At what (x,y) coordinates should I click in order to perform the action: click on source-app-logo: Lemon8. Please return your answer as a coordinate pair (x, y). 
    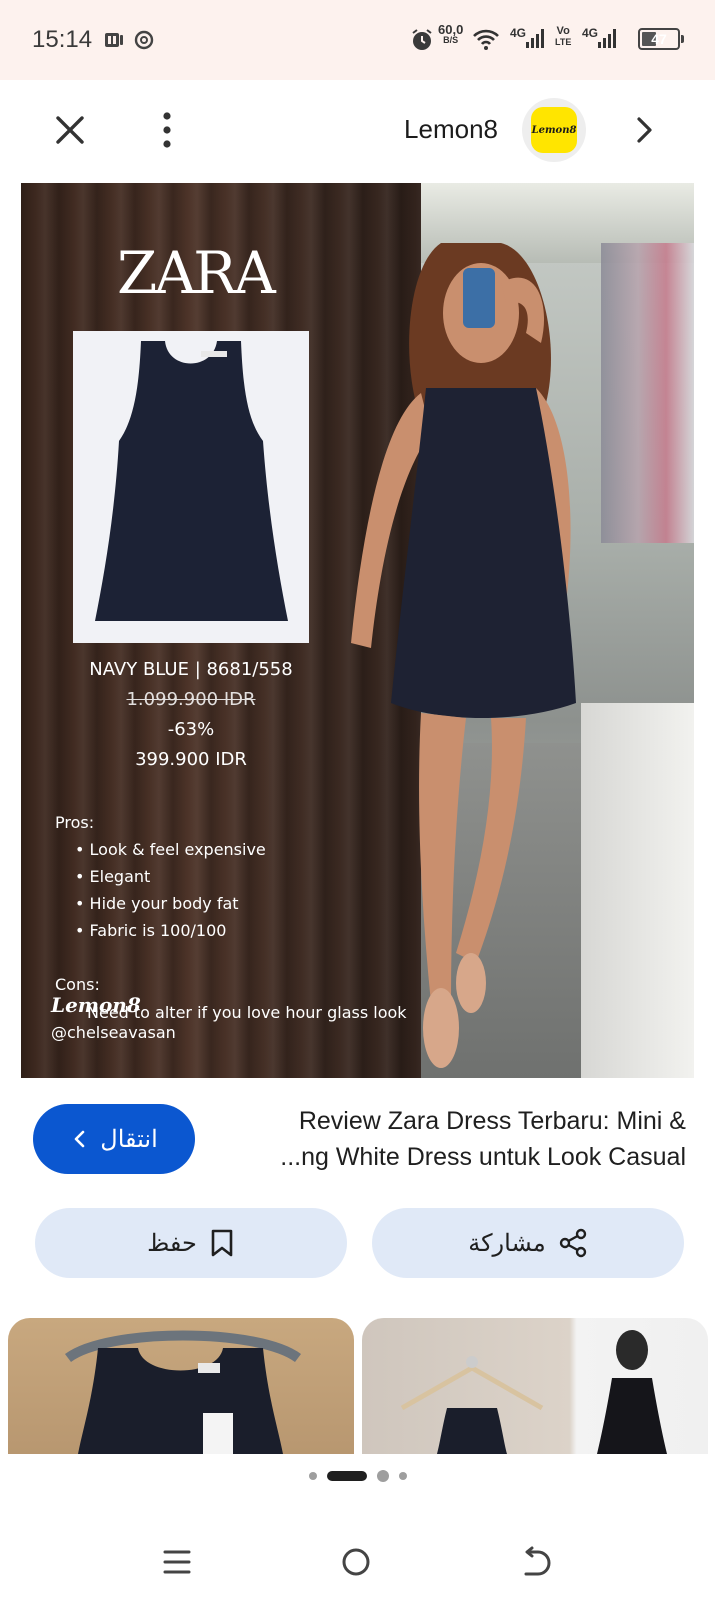
    Looking at the image, I should click on (554, 130).